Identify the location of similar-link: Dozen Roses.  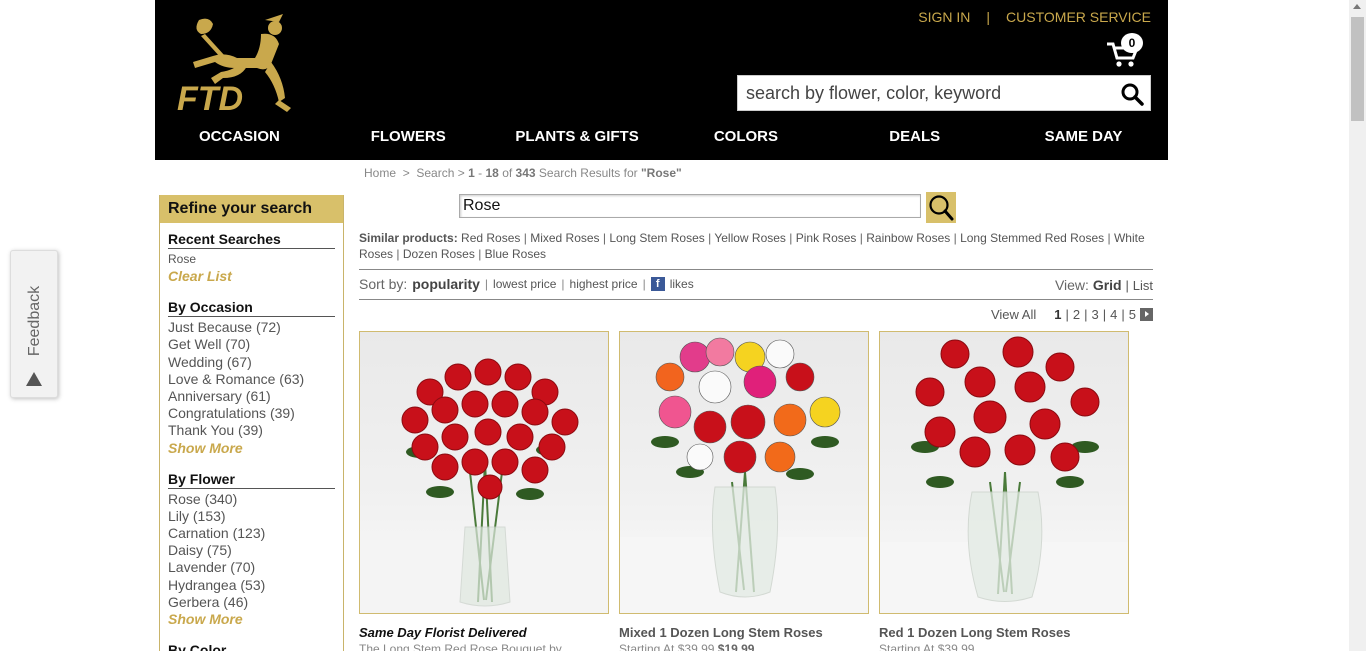
(439, 254).